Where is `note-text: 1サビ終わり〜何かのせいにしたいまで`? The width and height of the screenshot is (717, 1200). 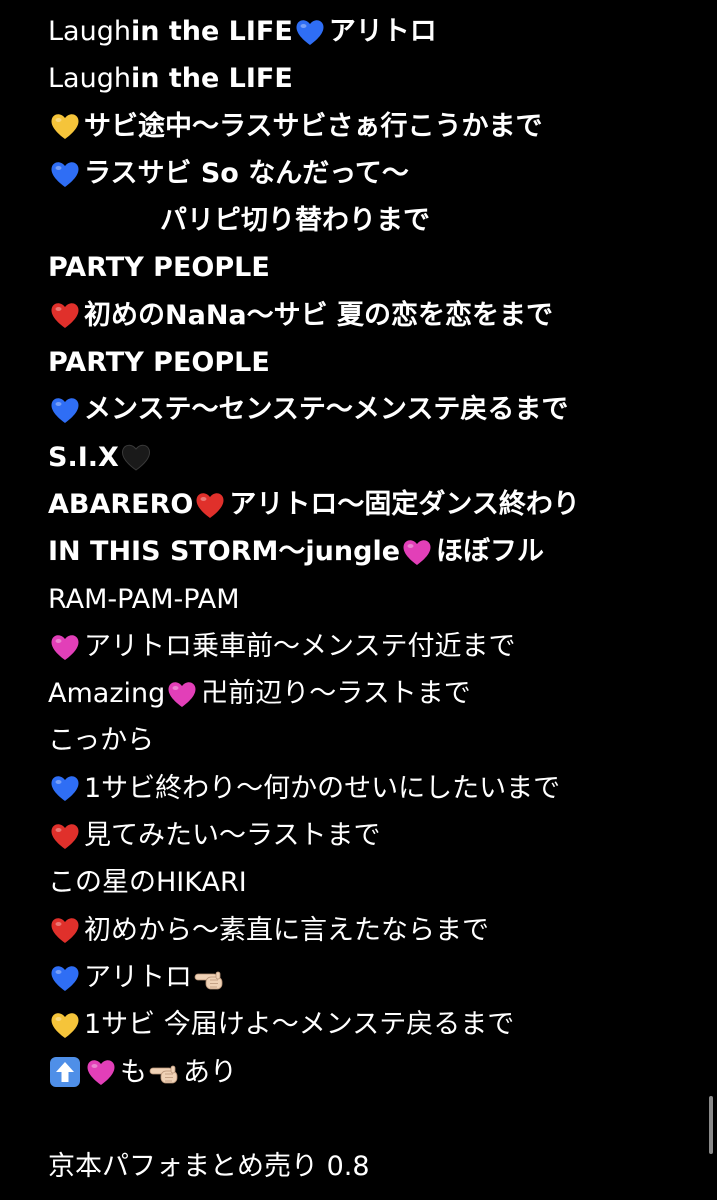 note-text: 1サビ終わり〜何かのせいにしたいまで is located at coordinates (322, 788).